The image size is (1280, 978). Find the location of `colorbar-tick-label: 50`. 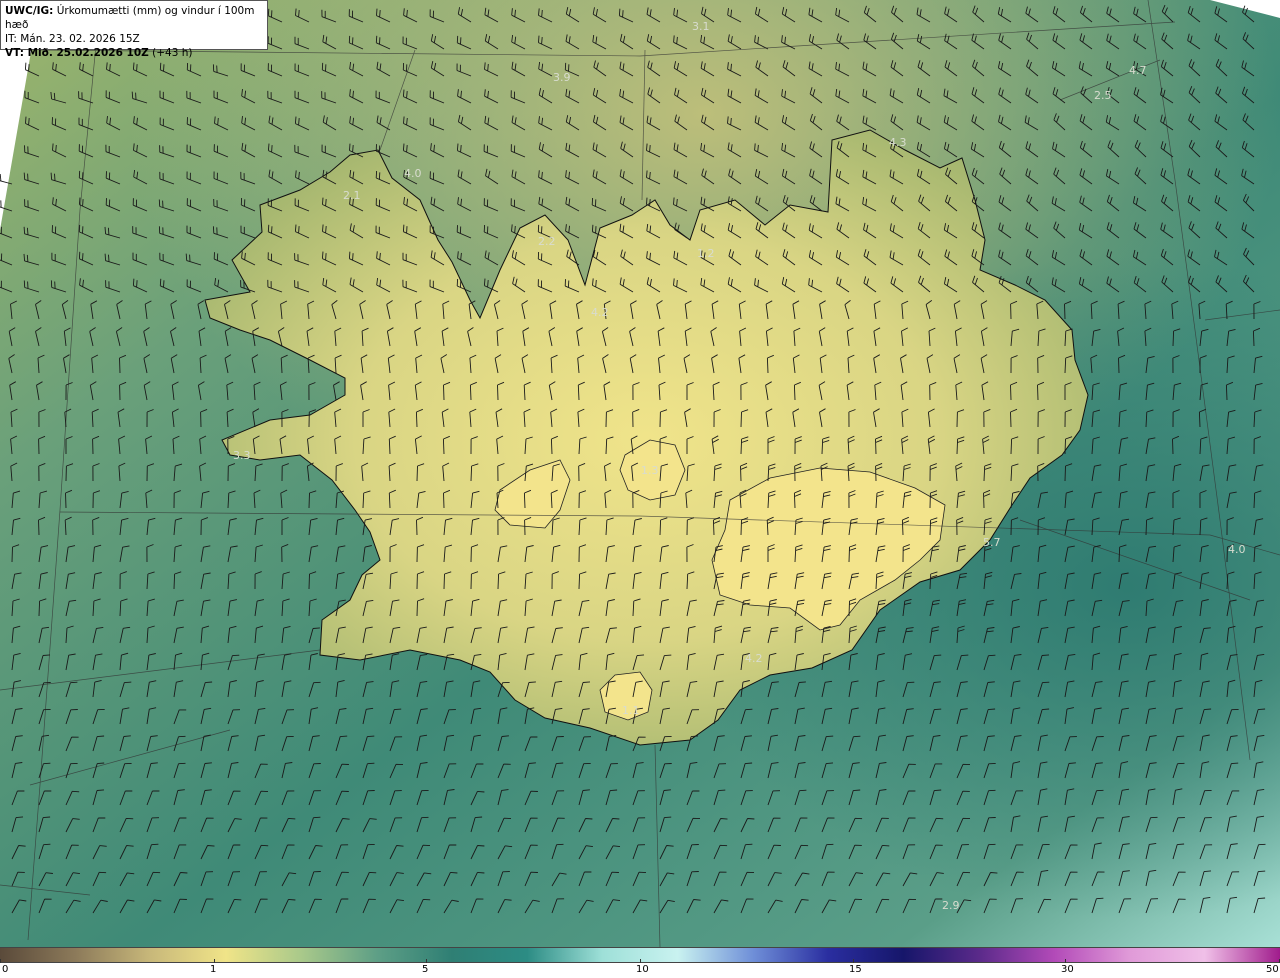

colorbar-tick-label: 50 is located at coordinates (1272, 969).